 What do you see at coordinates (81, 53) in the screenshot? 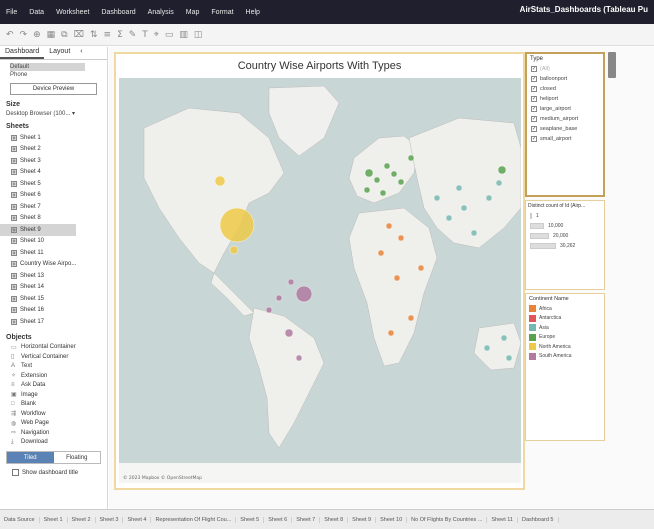
I see `collapse-icon: ‹` at bounding box center [81, 53].